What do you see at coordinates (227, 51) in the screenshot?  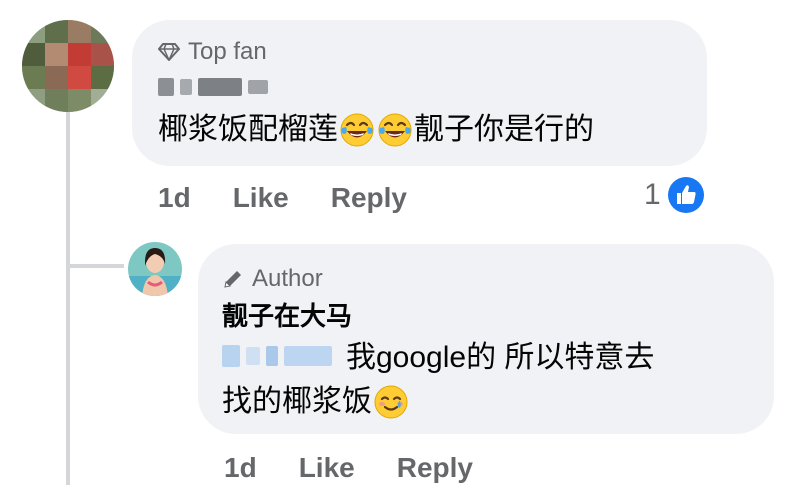 I see `badge-label: Top fan` at bounding box center [227, 51].